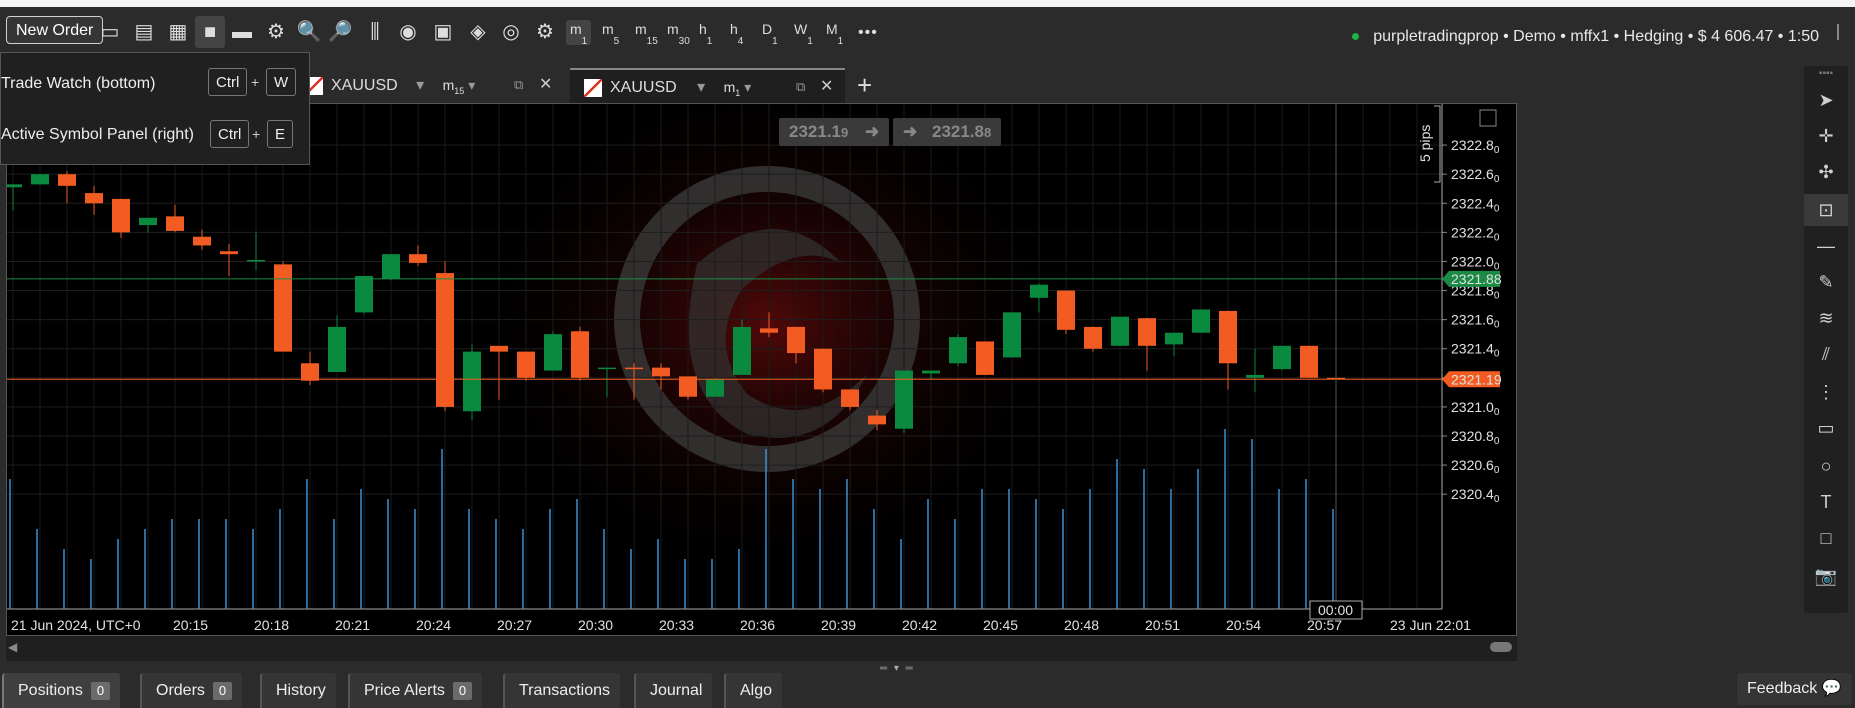 Image resolution: width=1855 pixels, height=708 pixels. What do you see at coordinates (1826, 576) in the screenshot?
I see `screenshot-icon: 📷` at bounding box center [1826, 576].